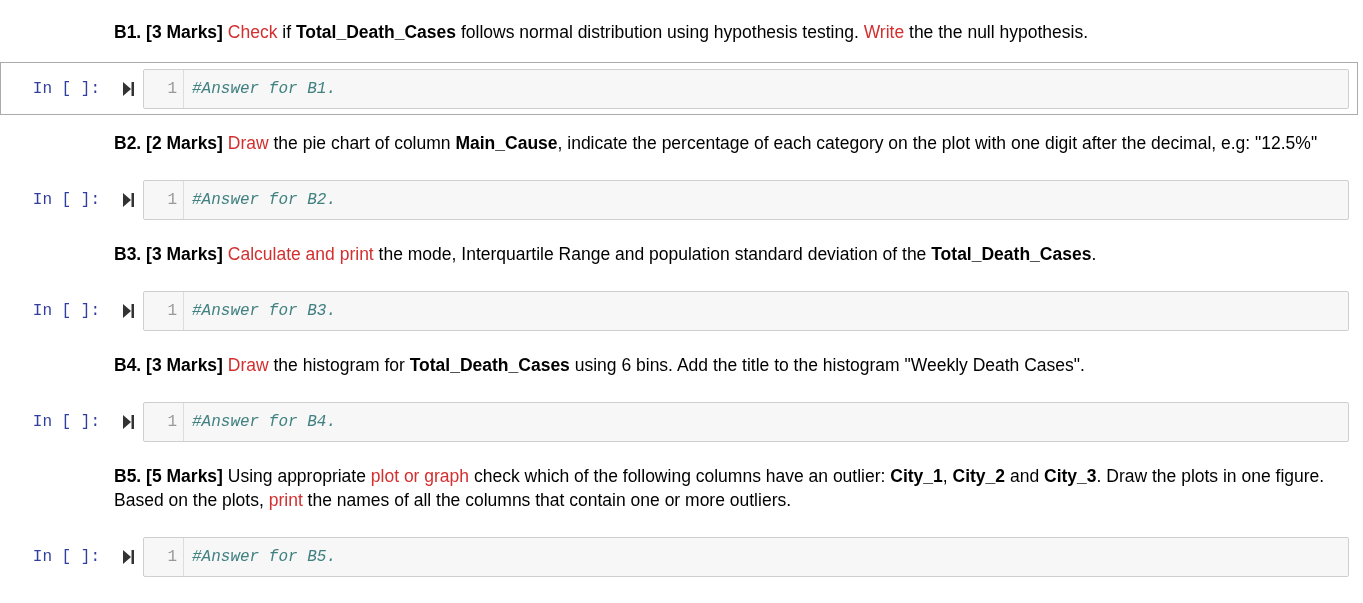  What do you see at coordinates (600, 365) in the screenshot?
I see `question-text: B4. [3 Marks] Draw the histogram for Total_Death_Cases using 6 bins. Add the title to the histogram "Weekly Death Cases".` at bounding box center [600, 365].